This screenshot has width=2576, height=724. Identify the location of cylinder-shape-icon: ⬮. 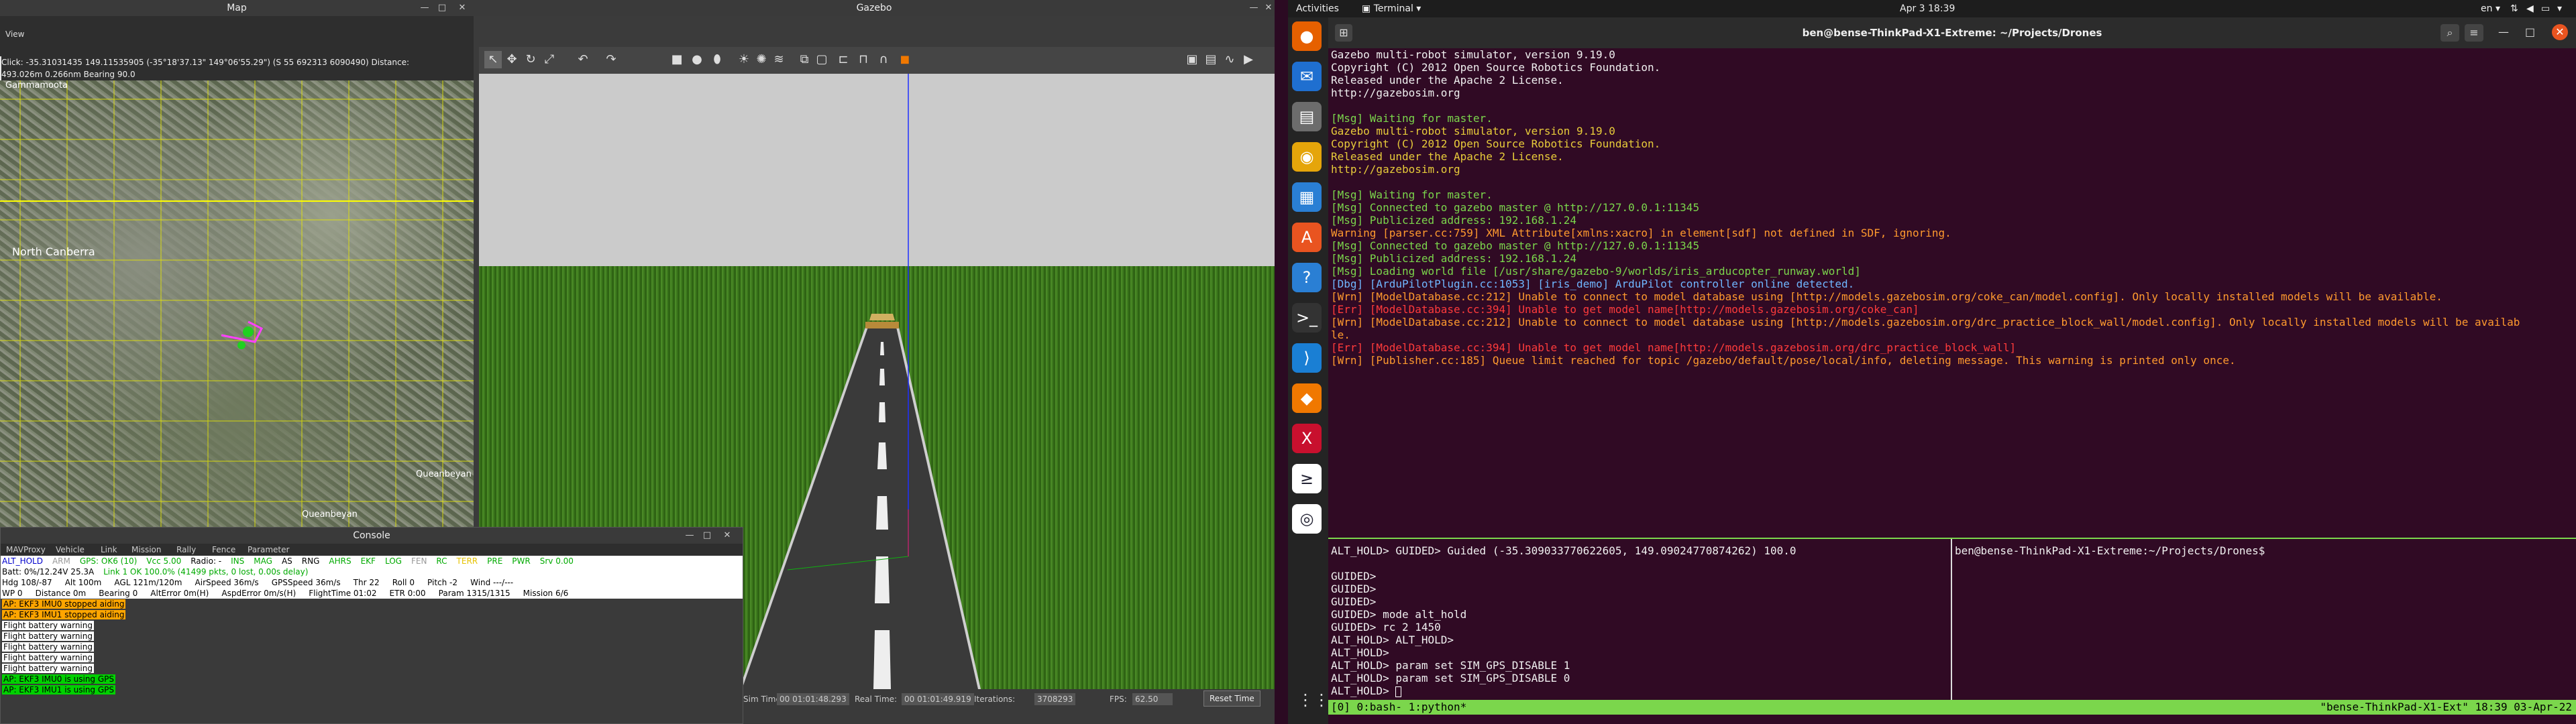
(717, 59).